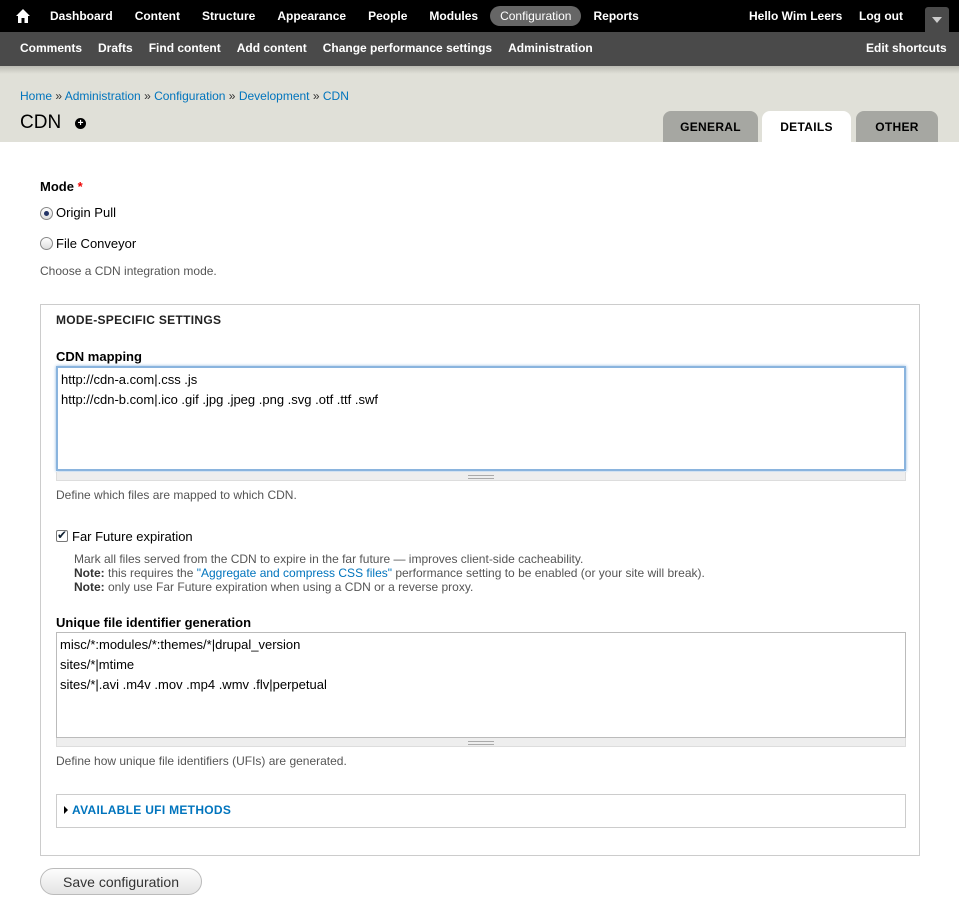 Image resolution: width=959 pixels, height=916 pixels. What do you see at coordinates (103, 96) in the screenshot?
I see `breadcrumb-administration: Administration` at bounding box center [103, 96].